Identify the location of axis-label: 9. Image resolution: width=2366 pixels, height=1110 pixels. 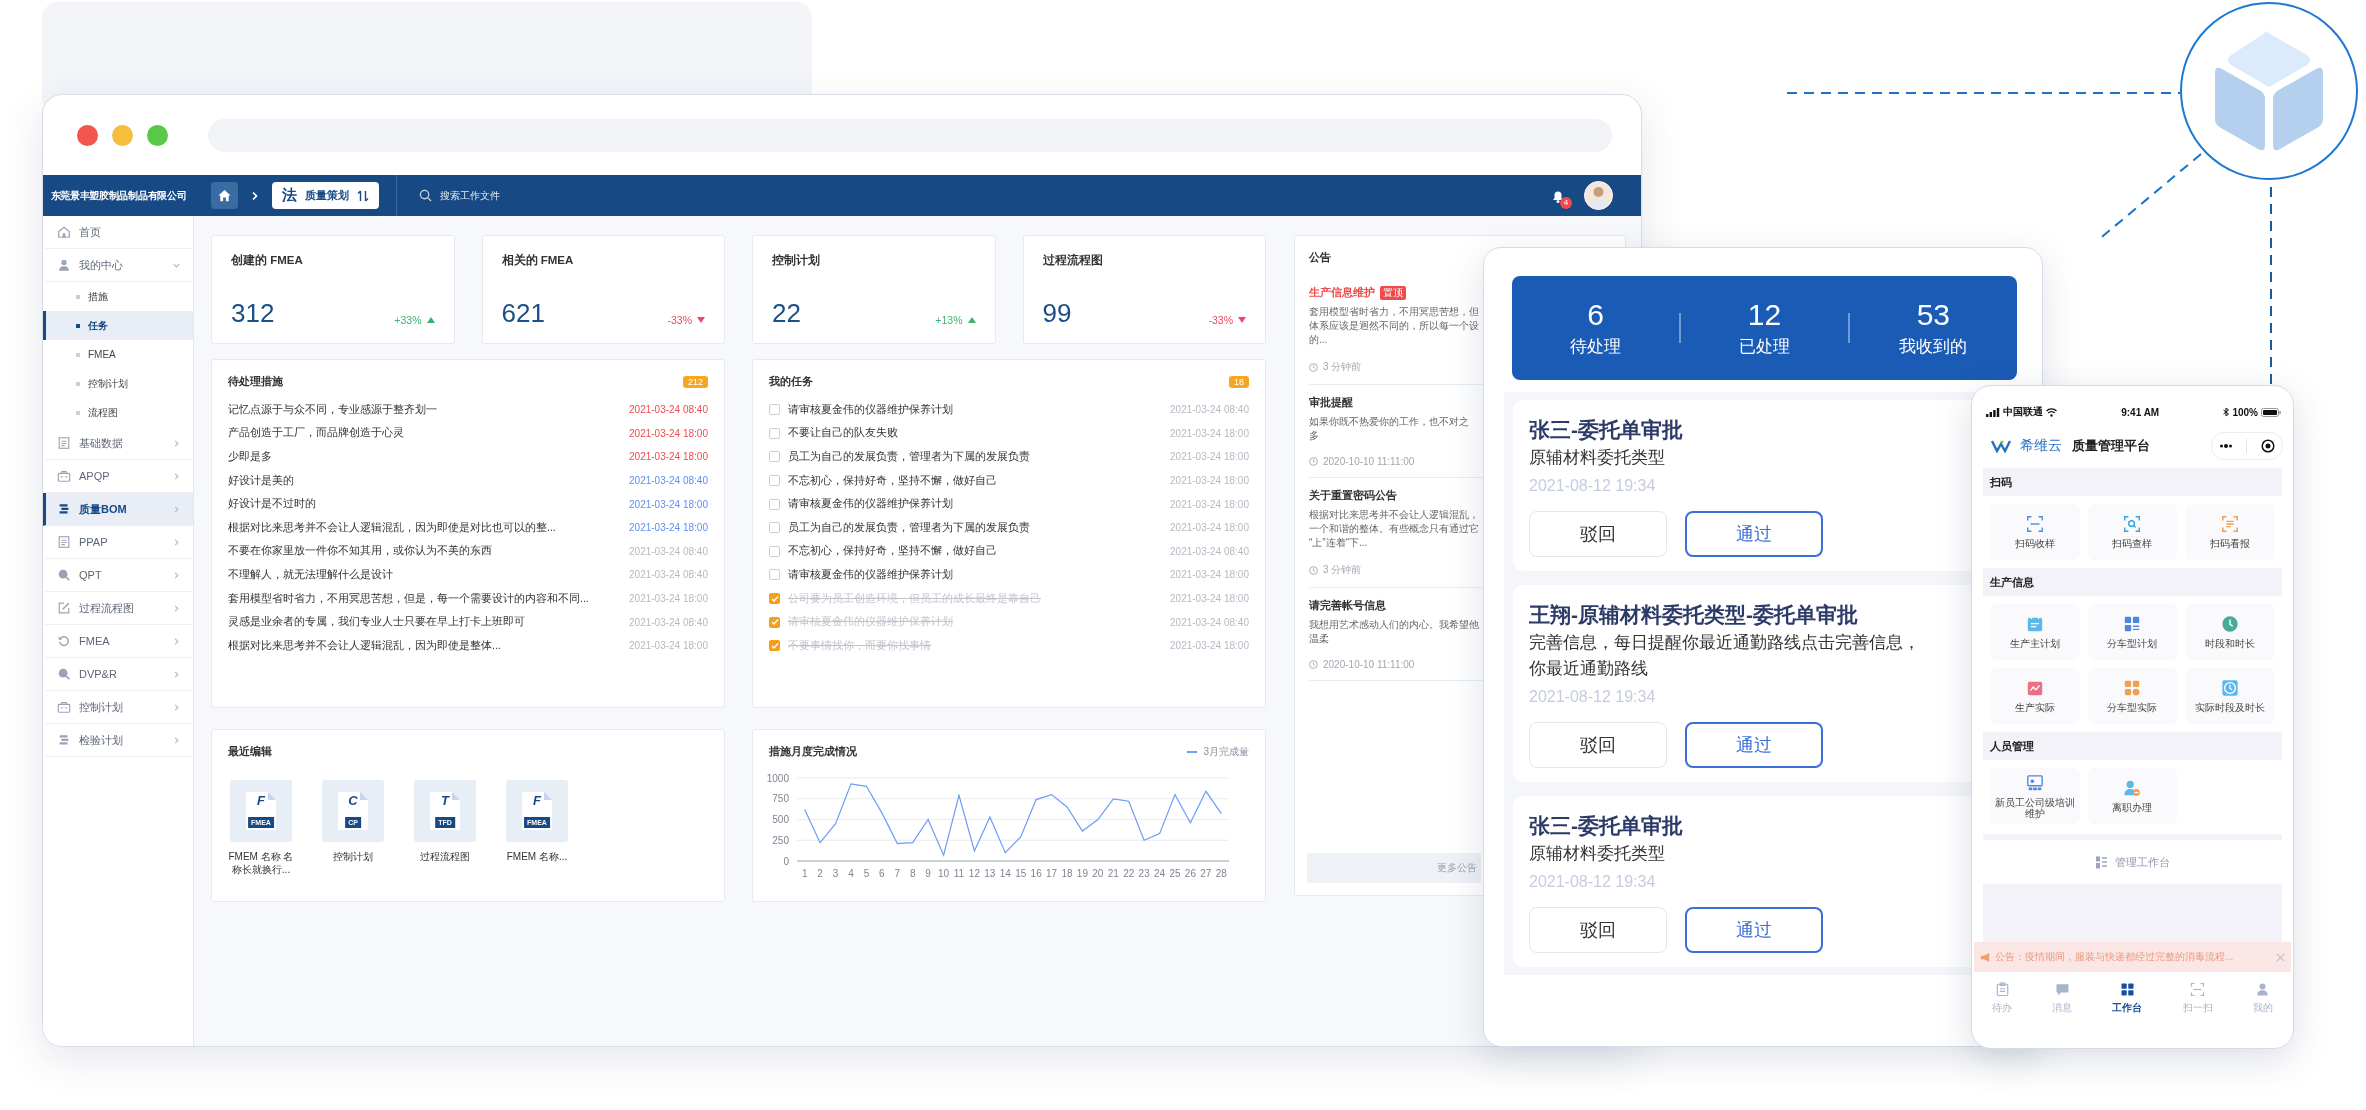
(928, 873).